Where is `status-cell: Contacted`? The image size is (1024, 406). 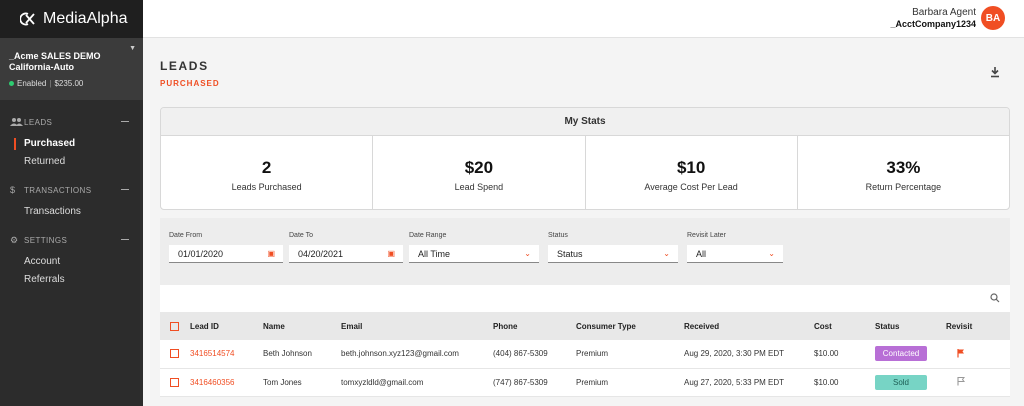
status-cell: Contacted is located at coordinates (910, 354).